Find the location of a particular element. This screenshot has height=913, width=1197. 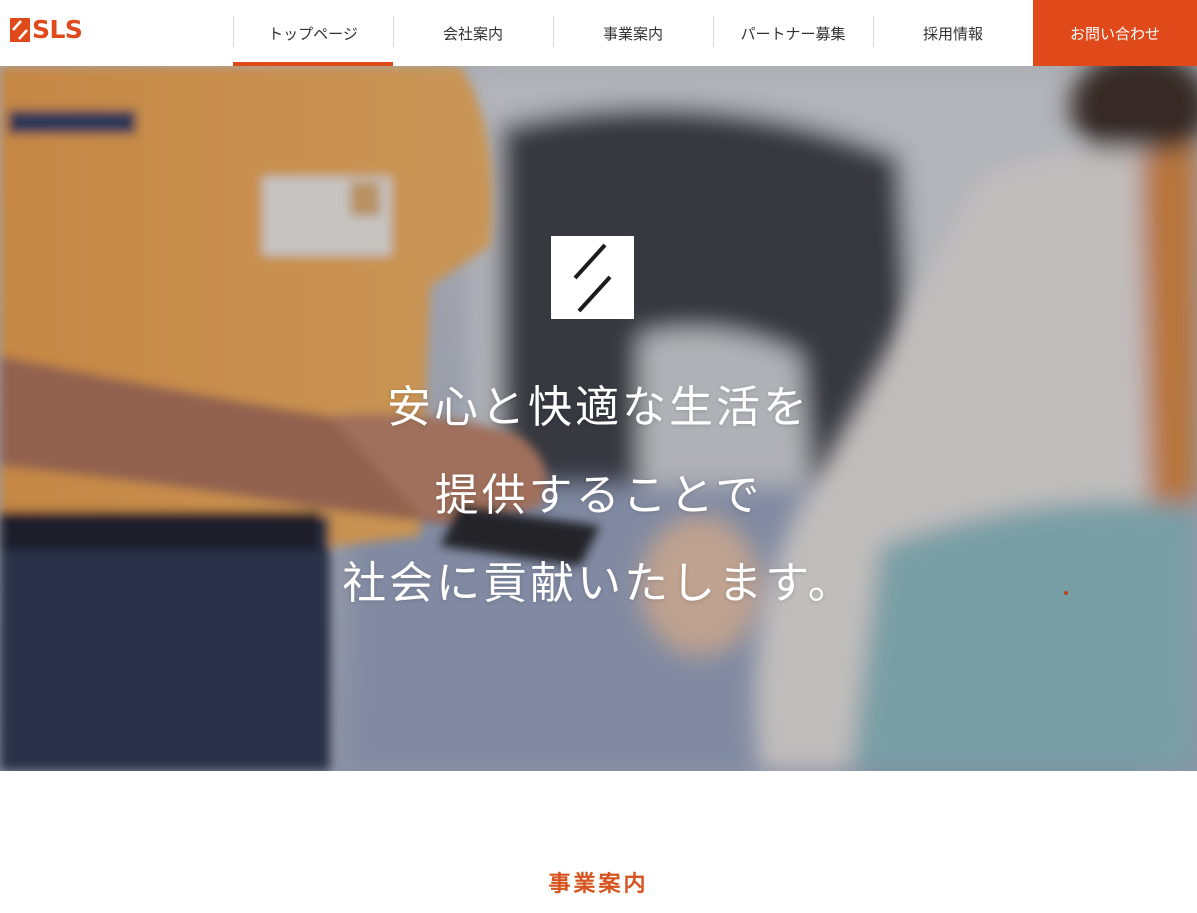

nav-item-top: トップページ is located at coordinates (313, 33).